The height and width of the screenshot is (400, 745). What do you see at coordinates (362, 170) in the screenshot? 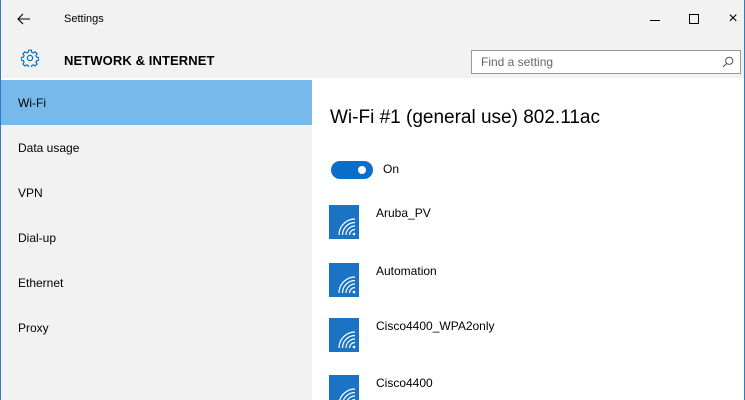
I see `toggle-knob` at bounding box center [362, 170].